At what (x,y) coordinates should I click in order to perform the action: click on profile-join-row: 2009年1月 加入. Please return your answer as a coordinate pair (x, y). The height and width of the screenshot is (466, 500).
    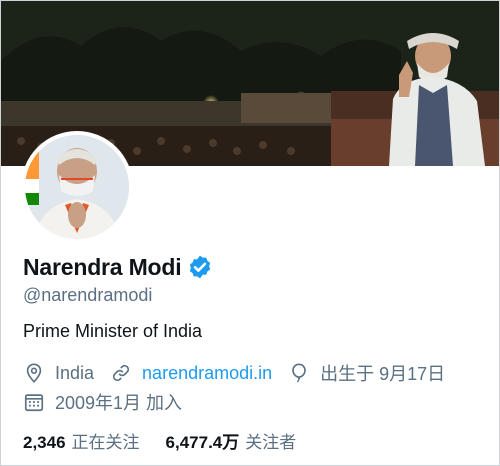
    Looking at the image, I should click on (110, 402).